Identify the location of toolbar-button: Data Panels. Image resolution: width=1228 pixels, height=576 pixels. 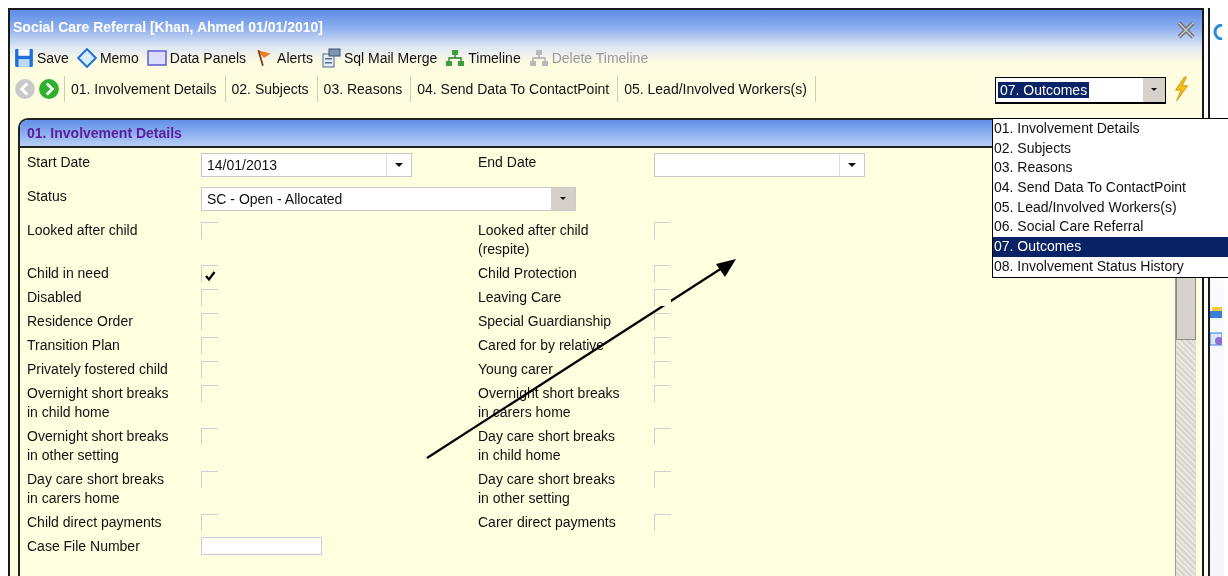
(196, 58).